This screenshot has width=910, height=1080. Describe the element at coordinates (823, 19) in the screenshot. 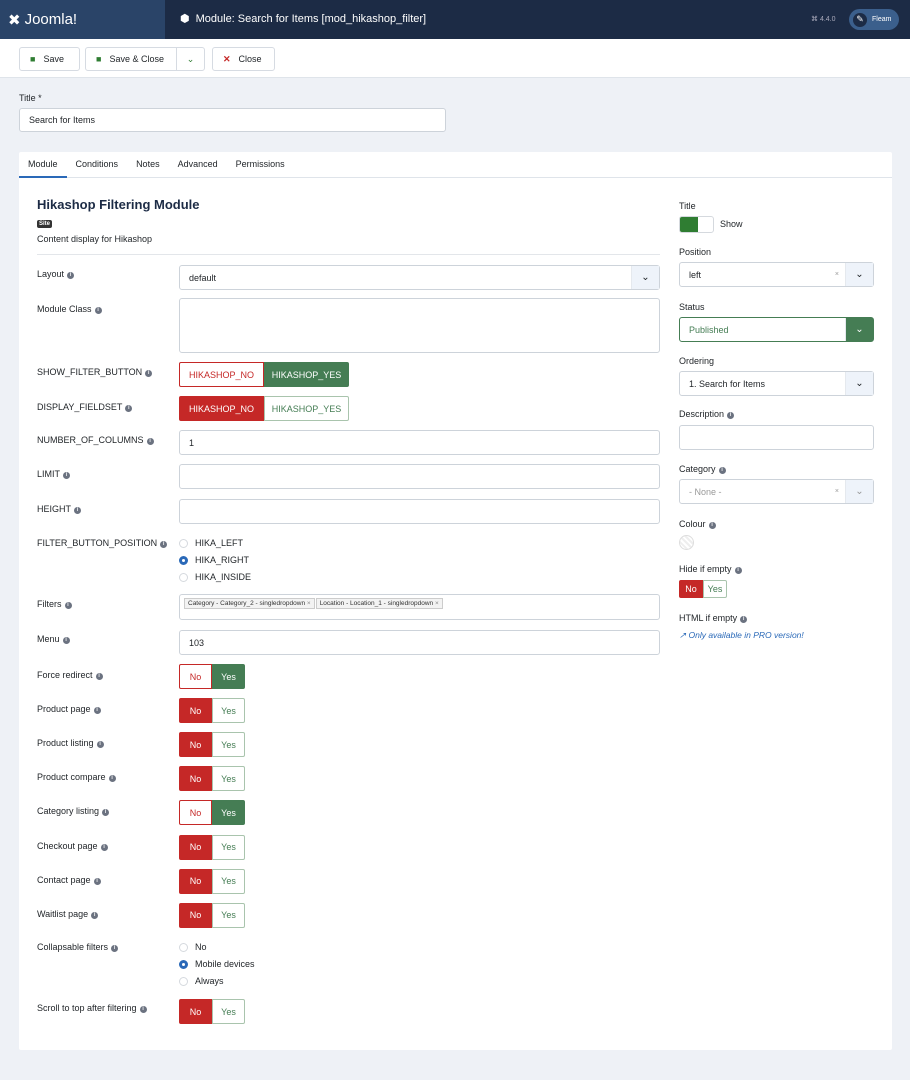

I see `version-label: ⌘ 4.4.0` at that location.